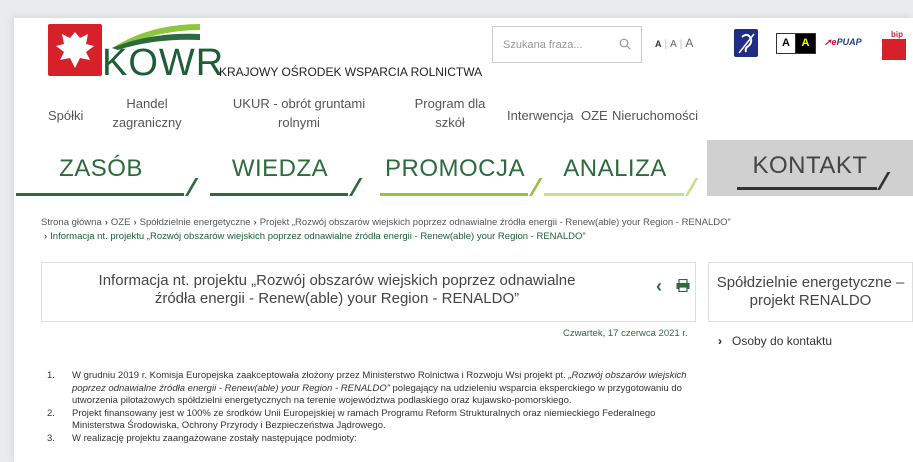 The image size is (913, 462). I want to click on epuap-link: ➚ePUAP, so click(843, 42).